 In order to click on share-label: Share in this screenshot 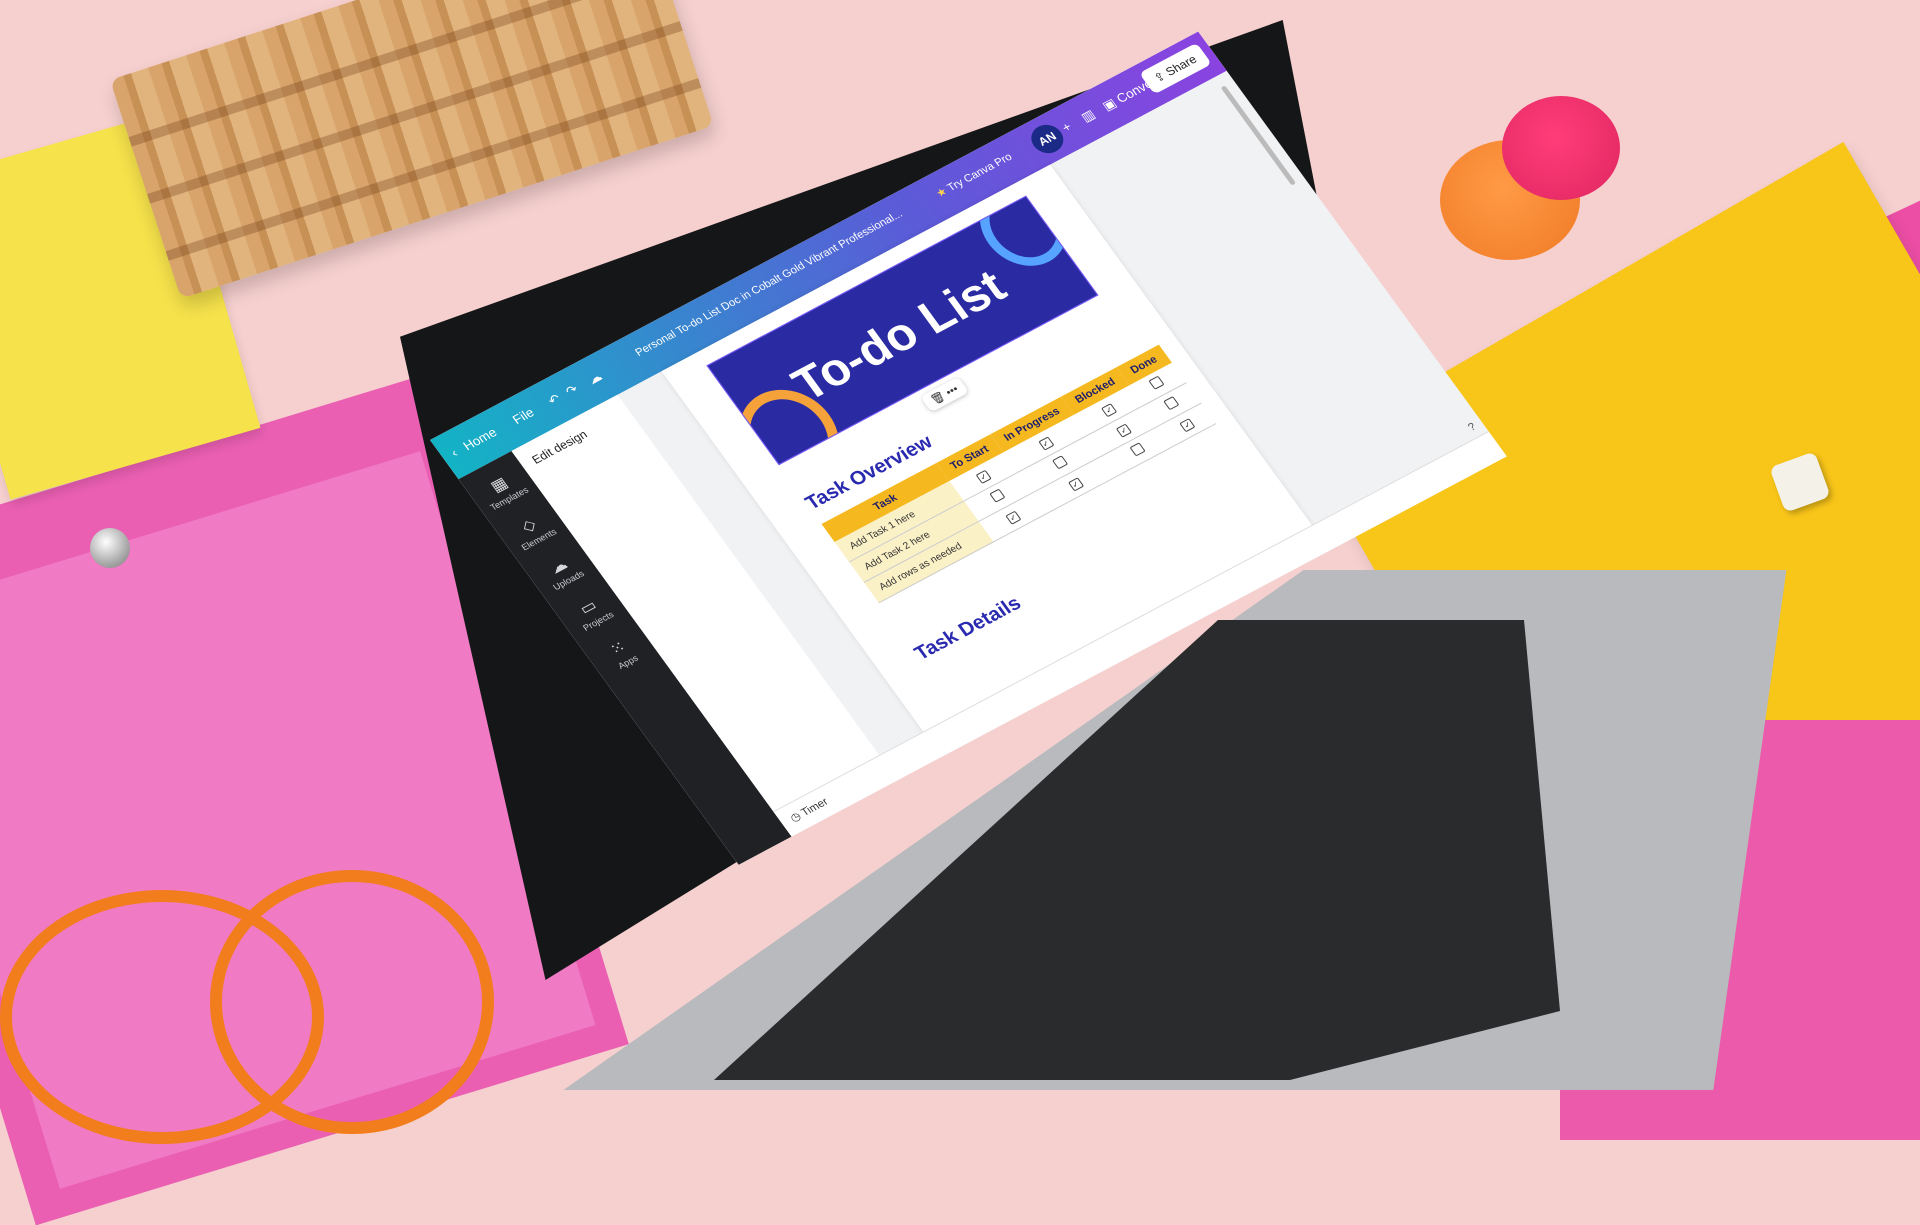, I will do `click(1181, 65)`.